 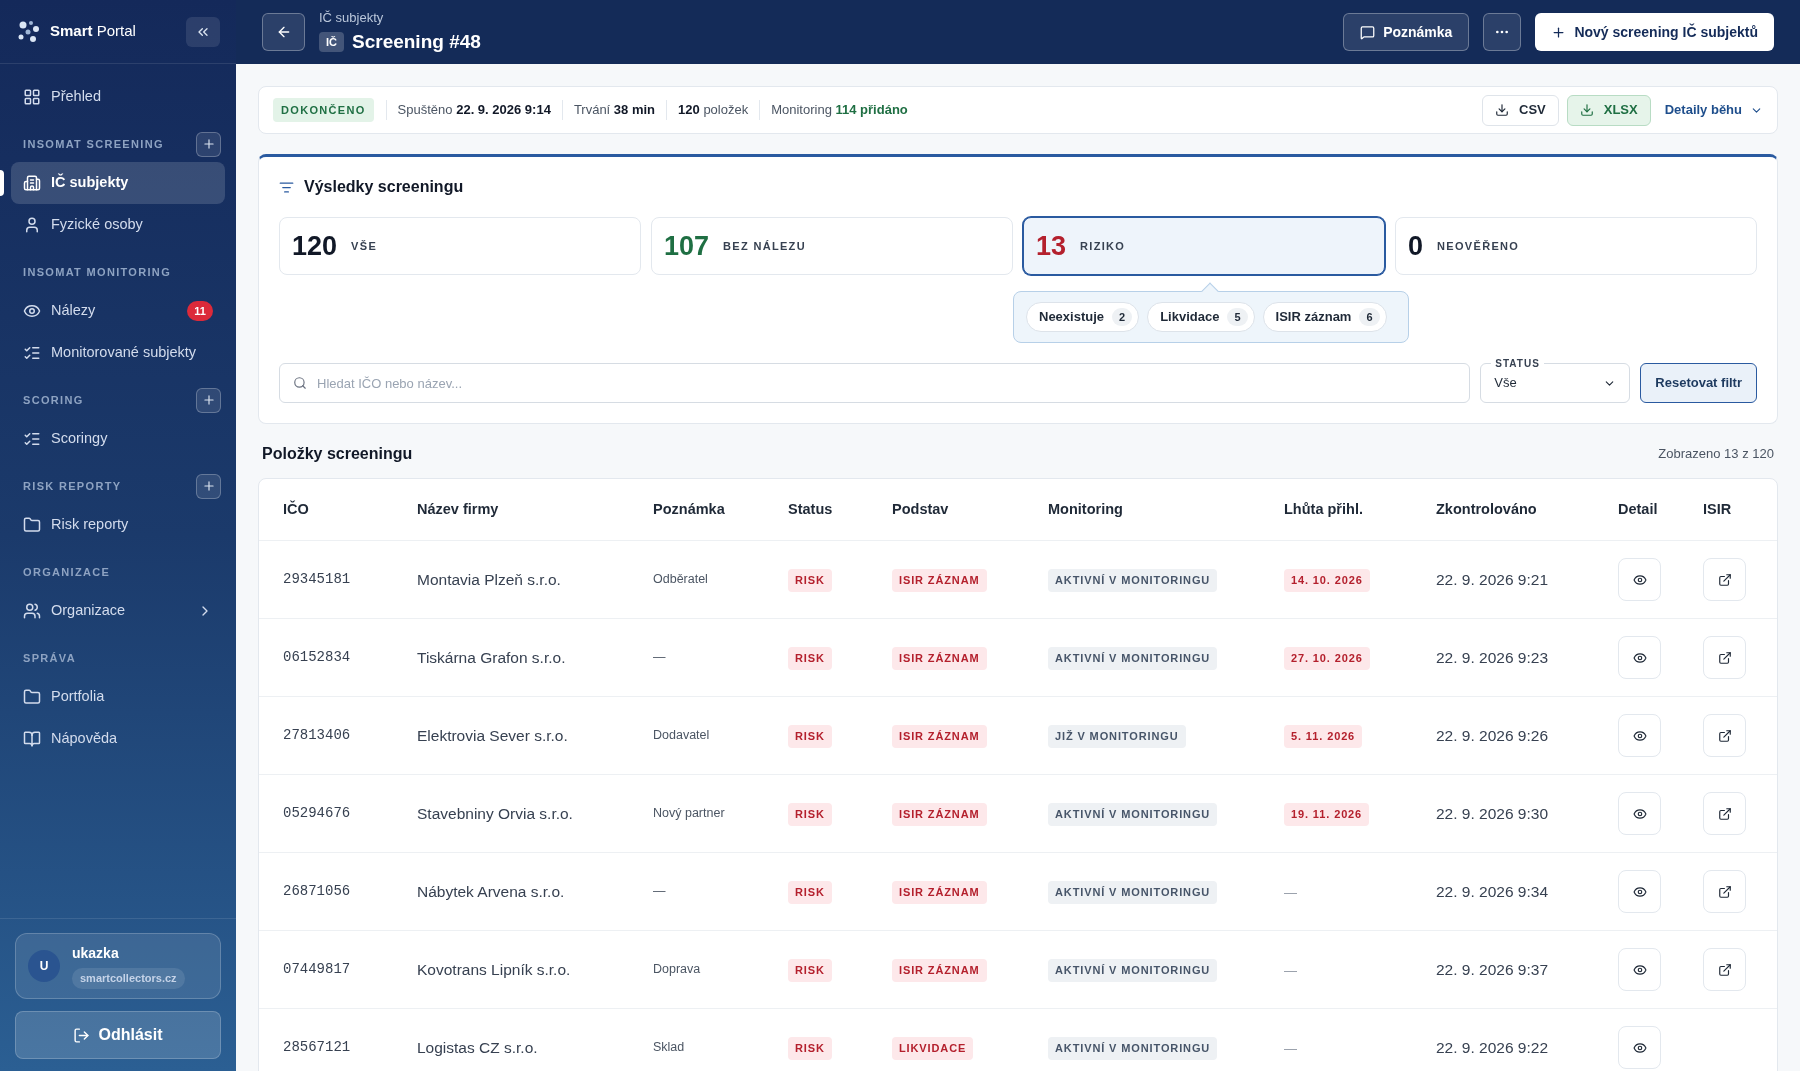 I want to click on company-name: Nábytek Arvena s.r.o., so click(x=491, y=891).